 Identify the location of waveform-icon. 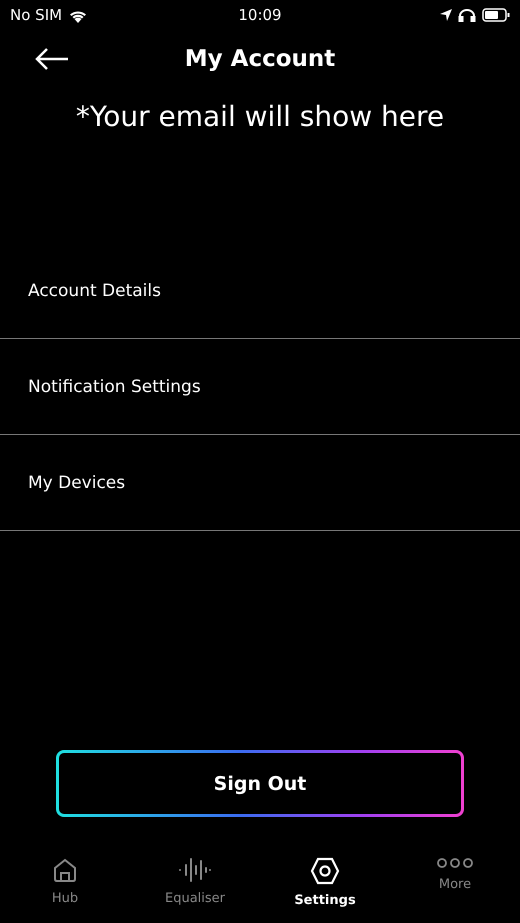
(195, 870).